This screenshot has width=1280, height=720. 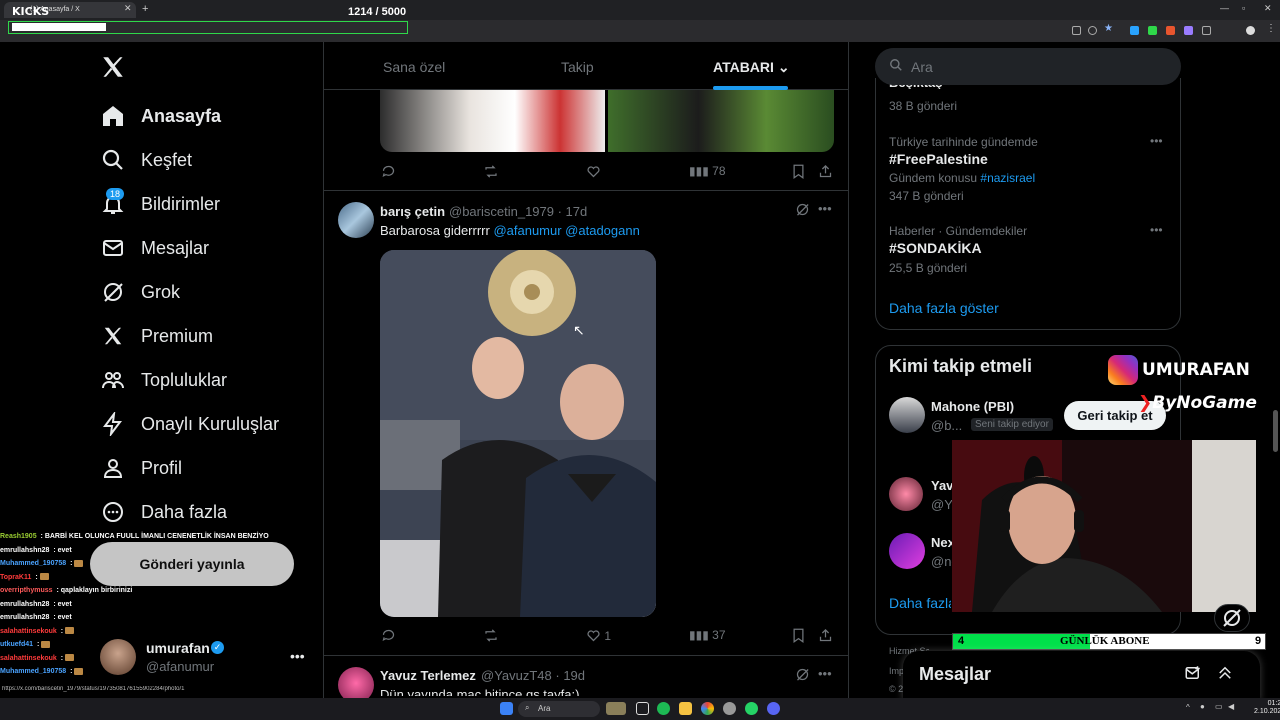 I want to click on tray-chevron-icon: ^, so click(x=1188, y=707).